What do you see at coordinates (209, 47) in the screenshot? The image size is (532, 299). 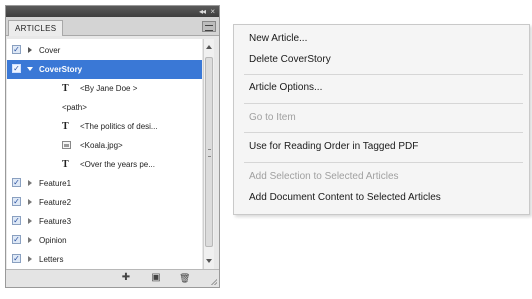 I see `scroll-up-arrow-icon` at bounding box center [209, 47].